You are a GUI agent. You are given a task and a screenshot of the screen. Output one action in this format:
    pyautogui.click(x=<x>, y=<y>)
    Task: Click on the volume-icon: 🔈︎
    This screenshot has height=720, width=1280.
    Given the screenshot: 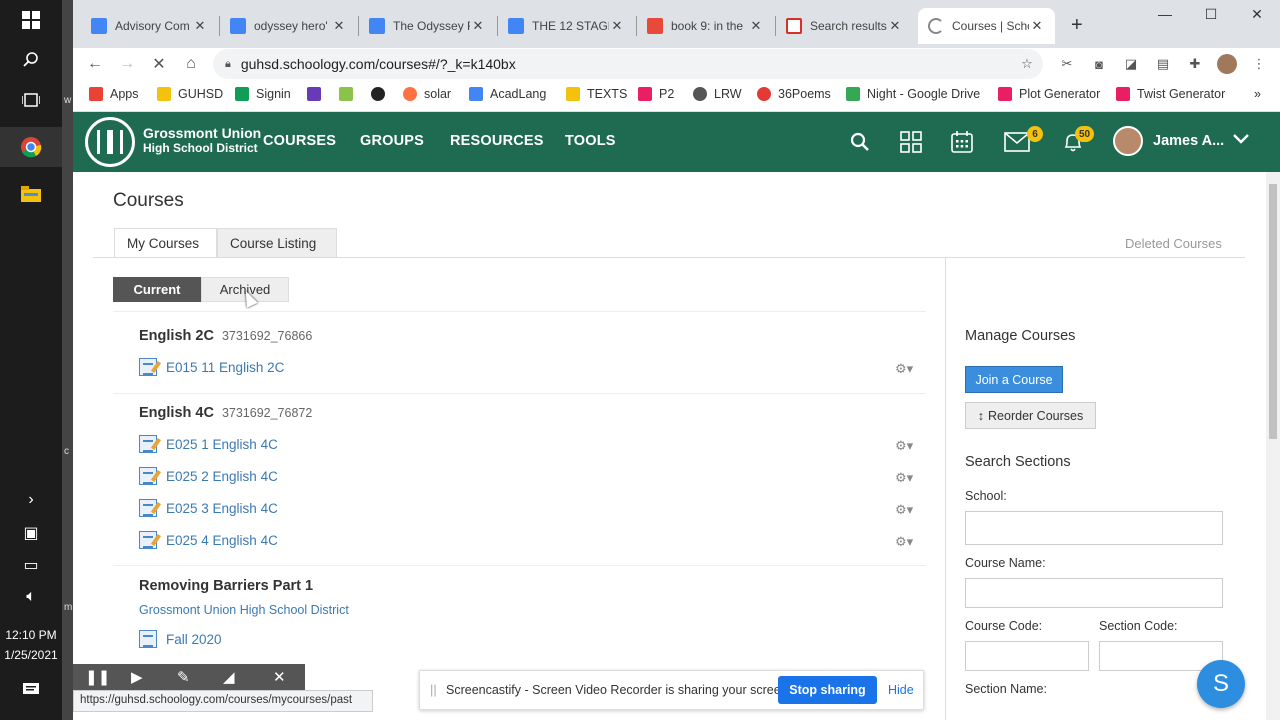 What is the action you would take?
    pyautogui.click(x=31, y=597)
    